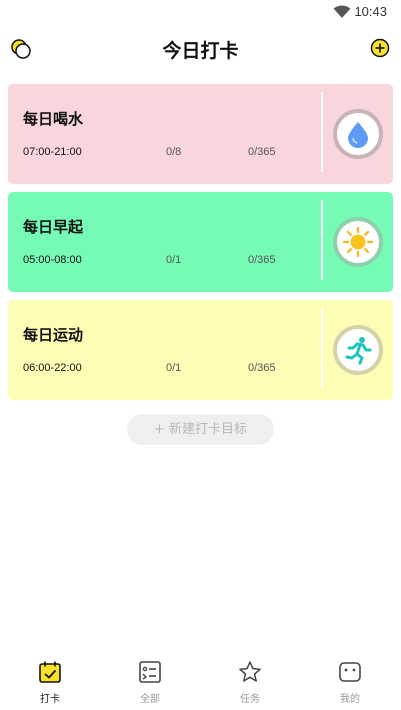 Image resolution: width=401 pixels, height=710 pixels. Describe the element at coordinates (52, 368) in the screenshot. I see `habit-time-range: 06:00-22:00` at that location.